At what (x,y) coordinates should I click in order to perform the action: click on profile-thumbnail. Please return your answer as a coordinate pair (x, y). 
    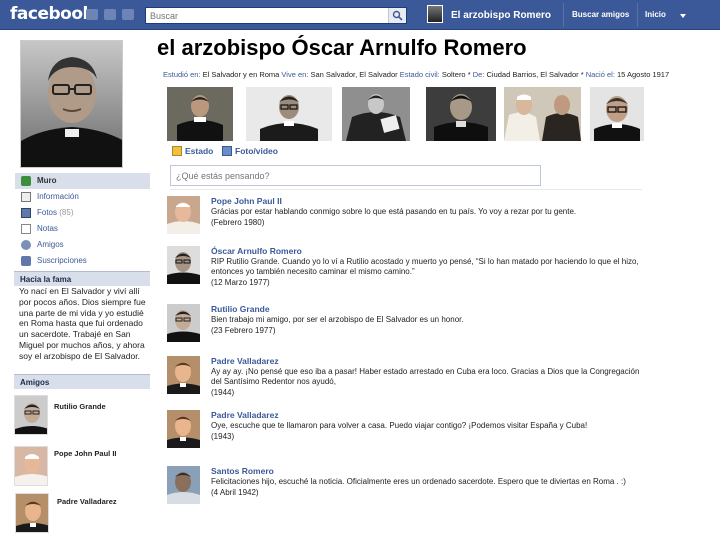
    Looking at the image, I should click on (435, 14).